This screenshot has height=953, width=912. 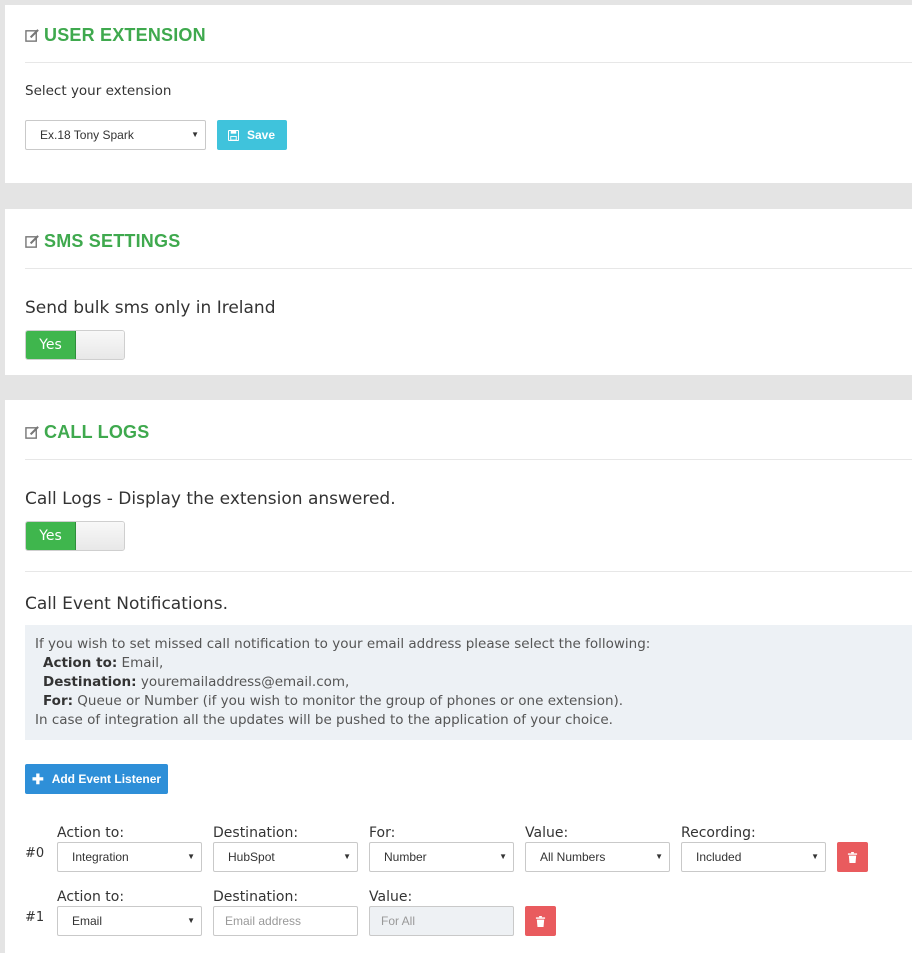 I want to click on call-event-notifications-title: Call Event Notifications., so click(x=127, y=604).